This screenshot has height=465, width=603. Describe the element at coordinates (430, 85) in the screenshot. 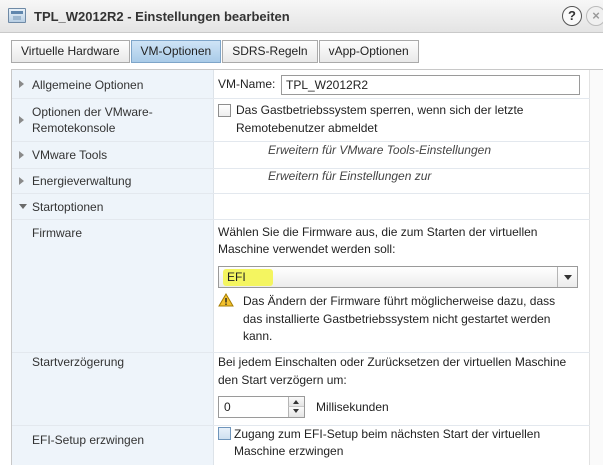

I see `vm-name-input` at that location.